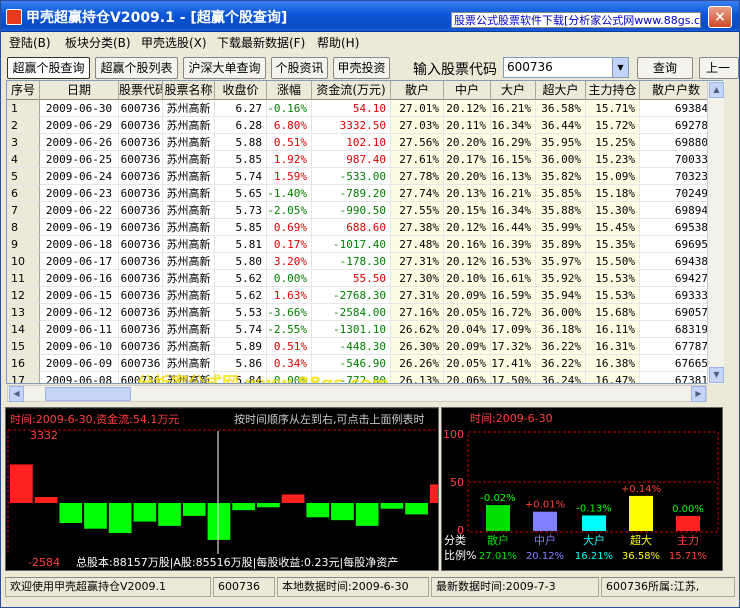 The width and height of the screenshot is (740, 608). What do you see at coordinates (241, 90) in the screenshot?
I see `header-close: 收盘价` at bounding box center [241, 90].